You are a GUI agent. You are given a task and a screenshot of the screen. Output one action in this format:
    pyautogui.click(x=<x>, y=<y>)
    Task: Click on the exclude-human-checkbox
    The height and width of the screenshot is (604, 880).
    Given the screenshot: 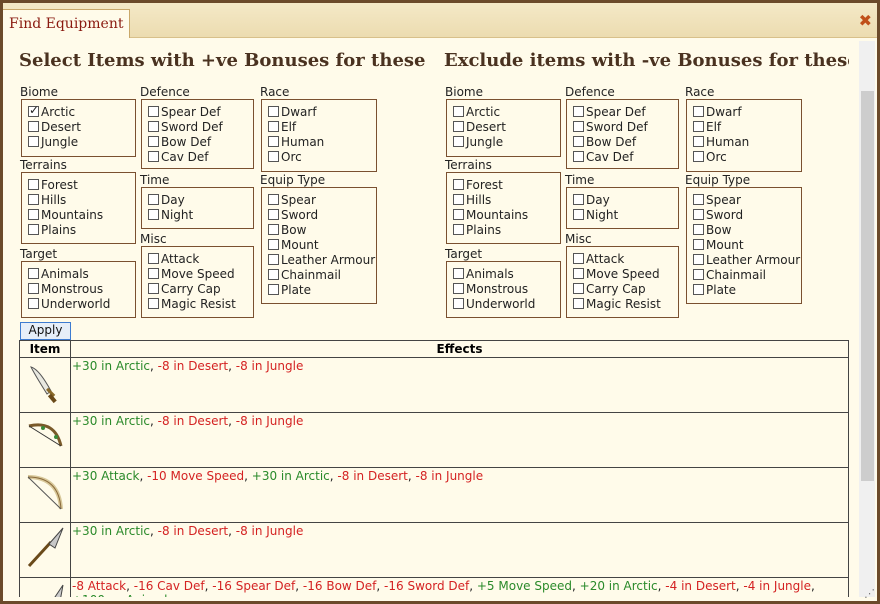 What is the action you would take?
    pyautogui.click(x=698, y=141)
    